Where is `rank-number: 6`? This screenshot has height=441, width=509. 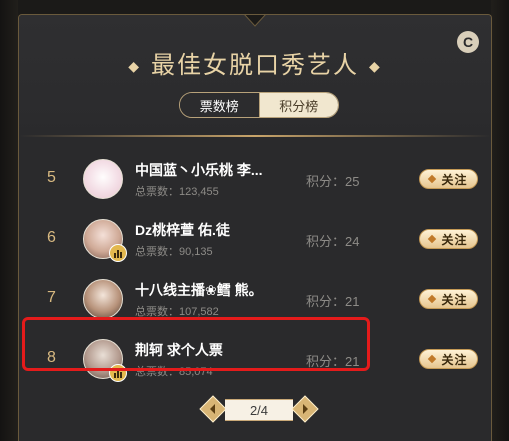 rank-number: 6 is located at coordinates (51, 237).